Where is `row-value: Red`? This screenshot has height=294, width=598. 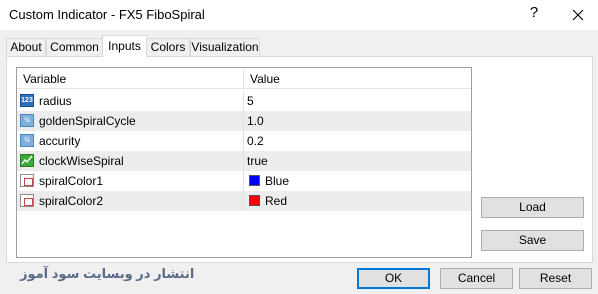 row-value: Red is located at coordinates (276, 201).